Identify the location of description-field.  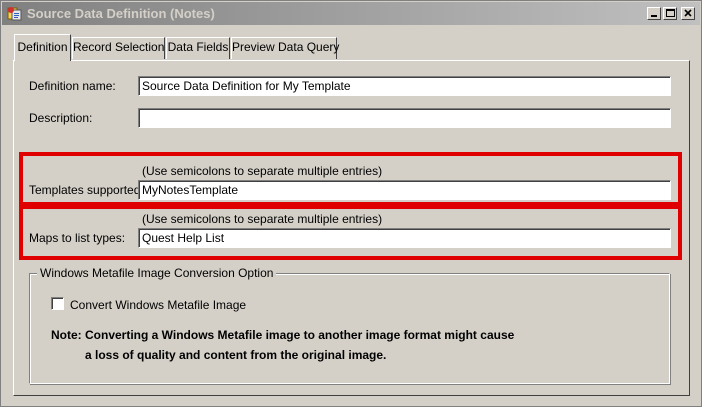
(404, 118).